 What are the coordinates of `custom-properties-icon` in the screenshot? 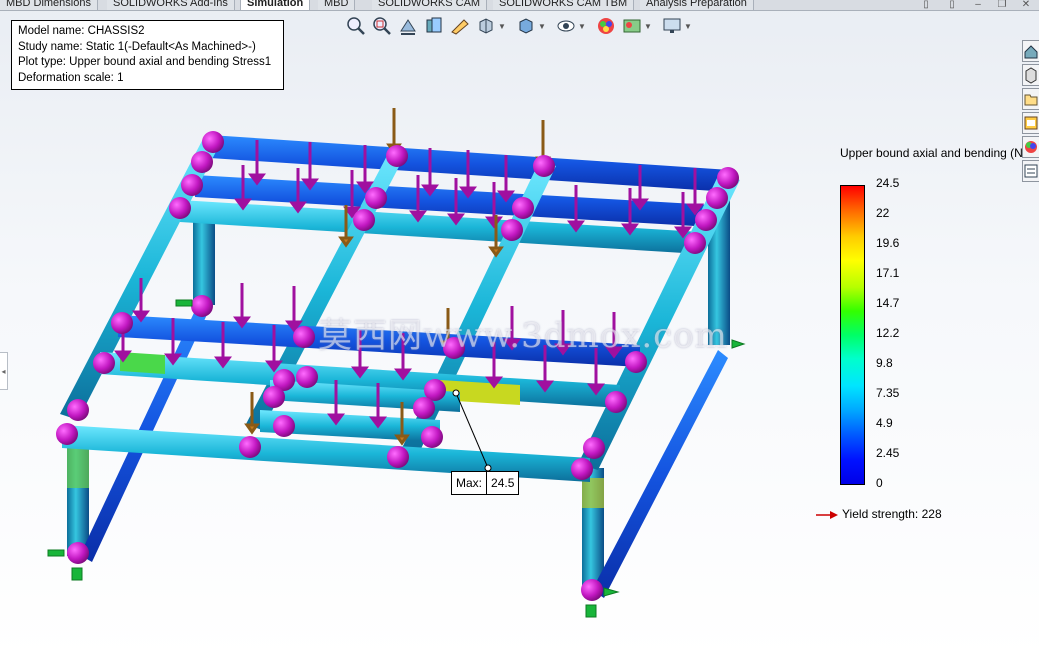 It's located at (1030, 123).